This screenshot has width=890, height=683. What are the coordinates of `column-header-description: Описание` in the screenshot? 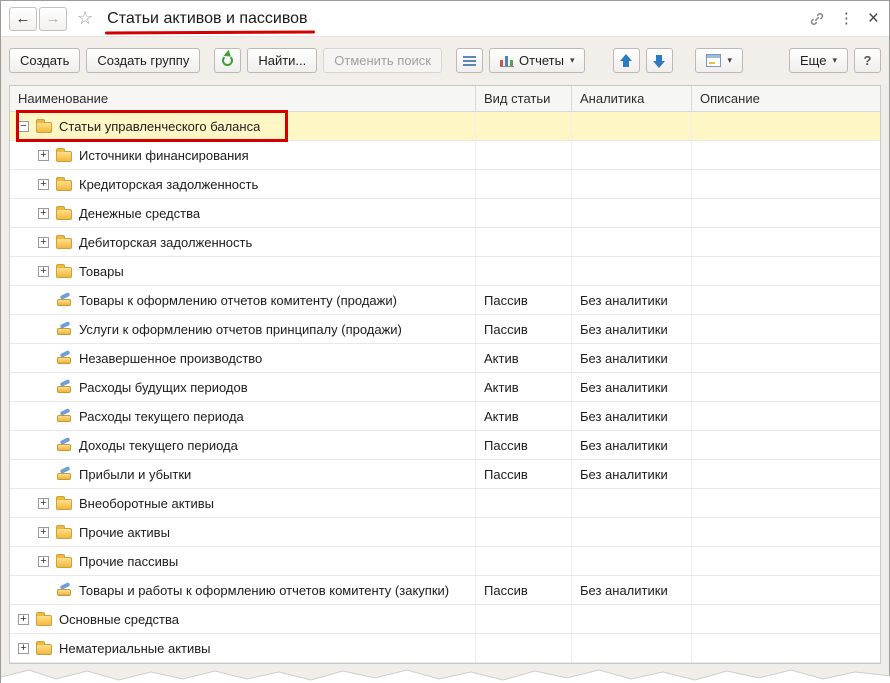 It's located at (786, 98).